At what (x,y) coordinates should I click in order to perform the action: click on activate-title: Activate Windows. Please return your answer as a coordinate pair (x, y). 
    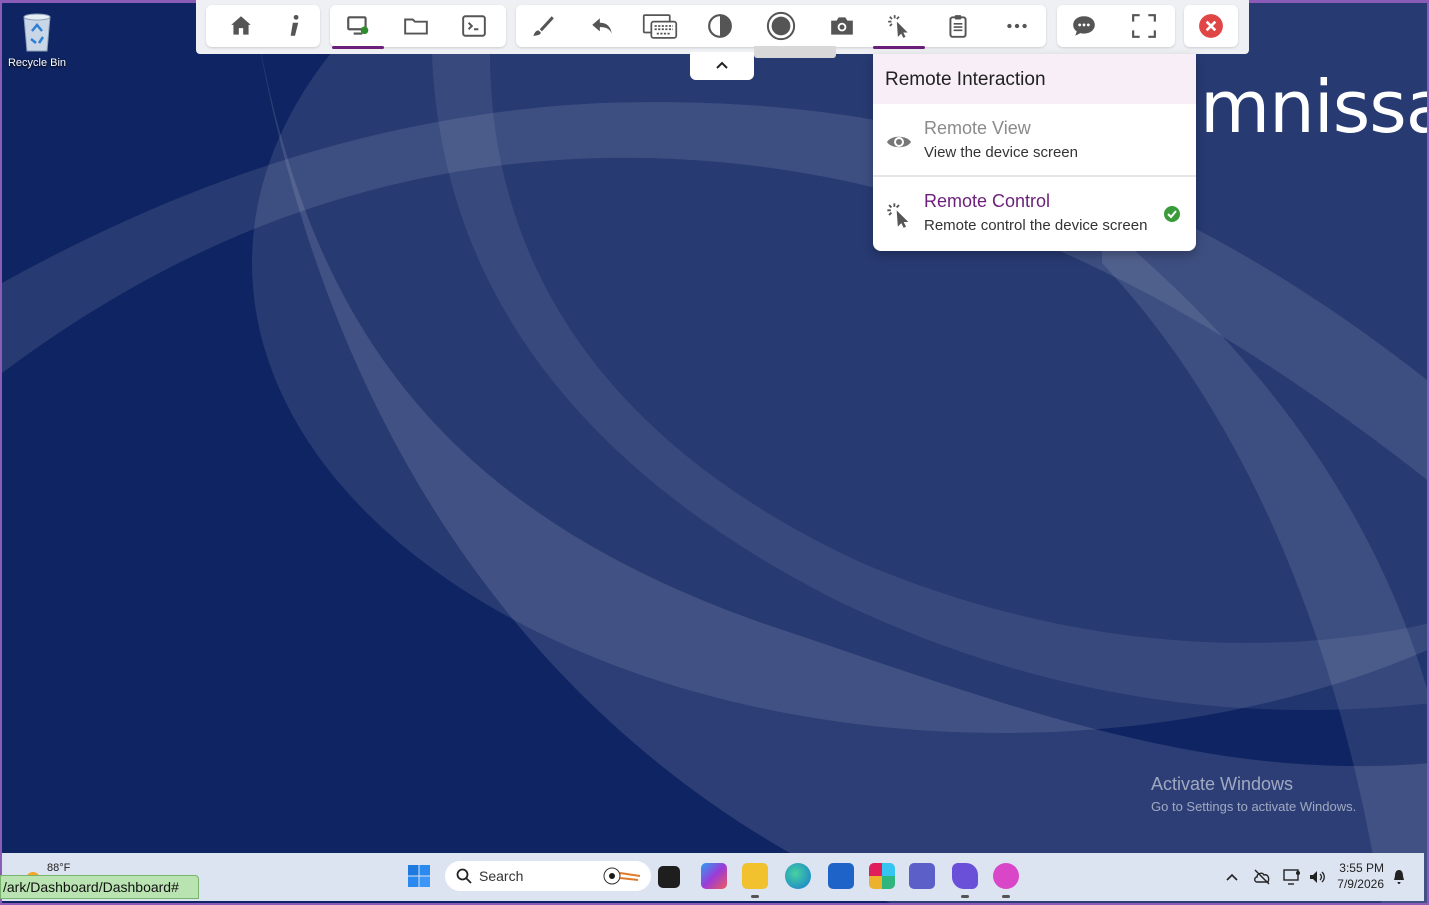
    Looking at the image, I should click on (1222, 784).